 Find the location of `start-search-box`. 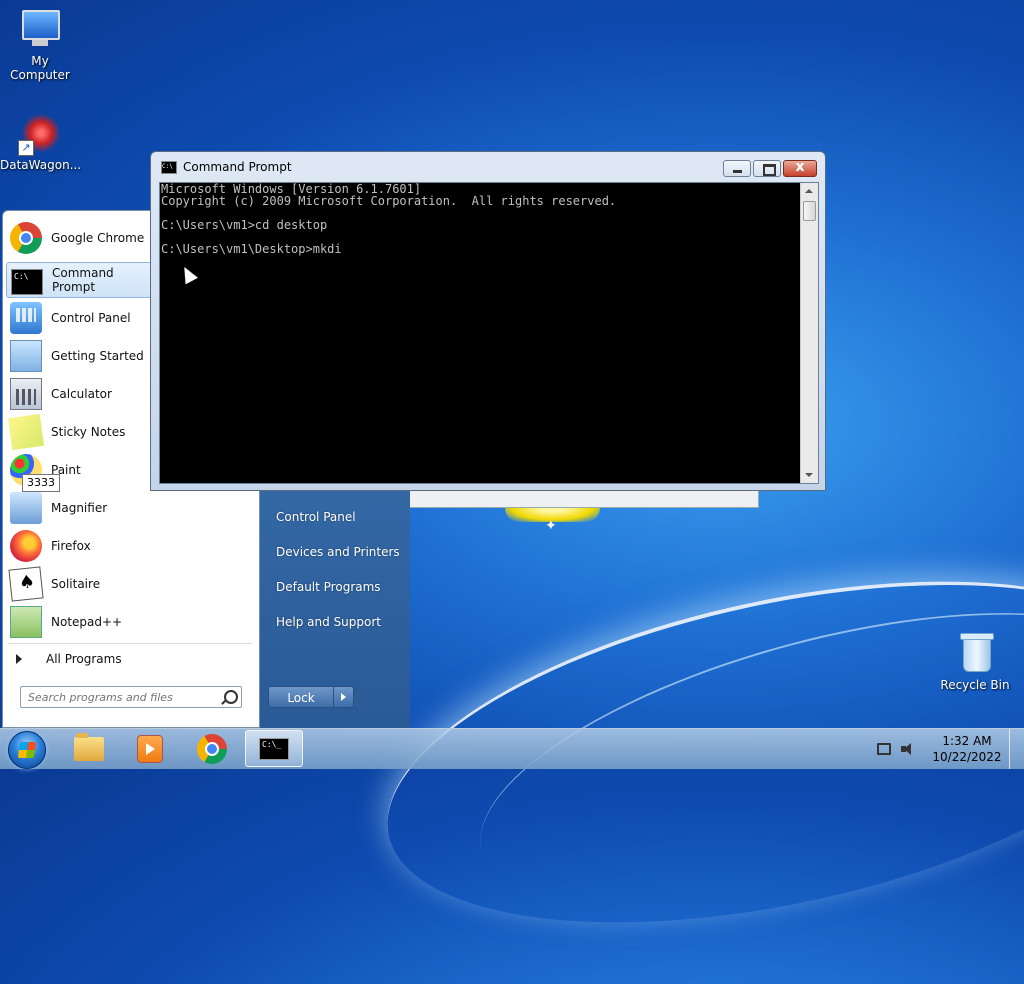

start-search-box is located at coordinates (131, 697).